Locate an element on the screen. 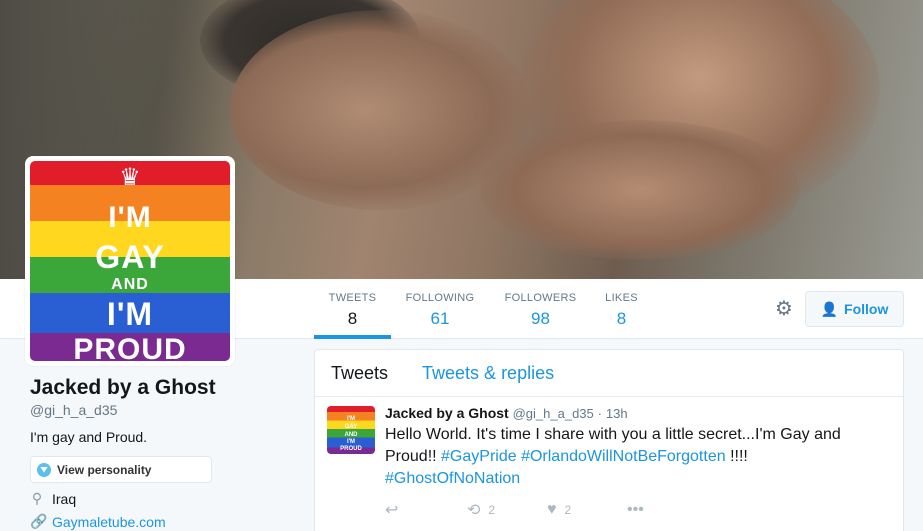  hashtag-link: #GhostOfNoNation is located at coordinates (452, 478).